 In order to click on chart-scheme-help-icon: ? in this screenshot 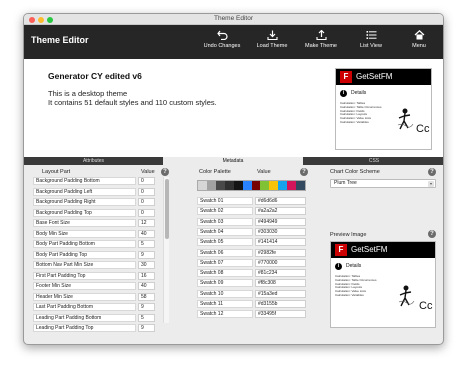, I will do `click(432, 172)`.